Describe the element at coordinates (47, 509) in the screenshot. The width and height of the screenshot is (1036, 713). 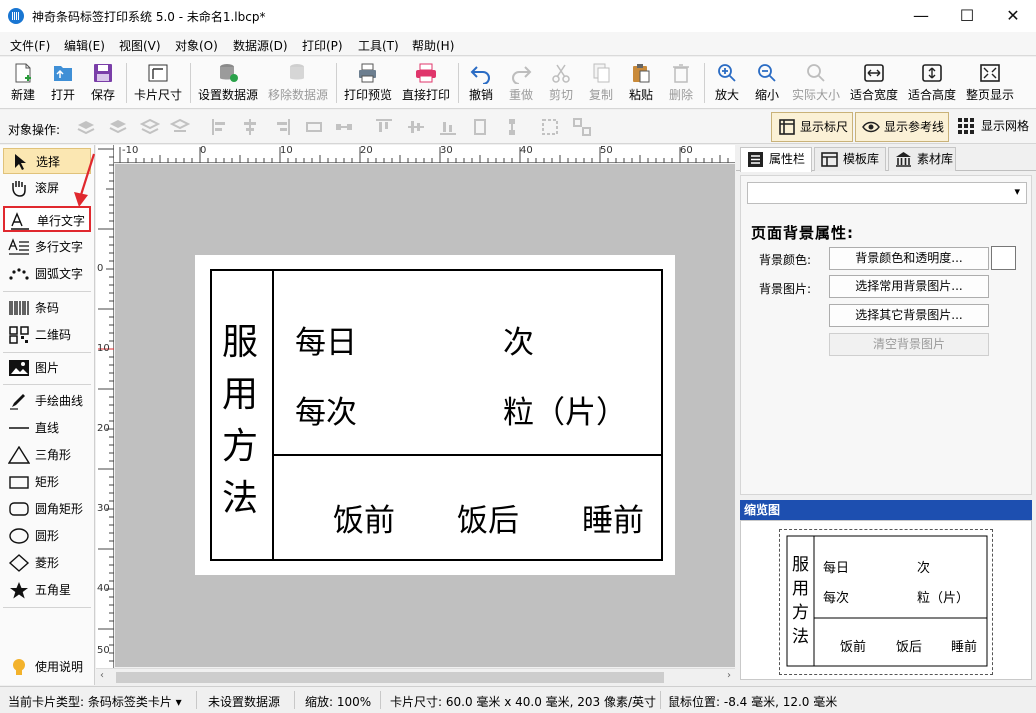
I see `tool-rounded-rectangle: 圆角矩形` at that location.